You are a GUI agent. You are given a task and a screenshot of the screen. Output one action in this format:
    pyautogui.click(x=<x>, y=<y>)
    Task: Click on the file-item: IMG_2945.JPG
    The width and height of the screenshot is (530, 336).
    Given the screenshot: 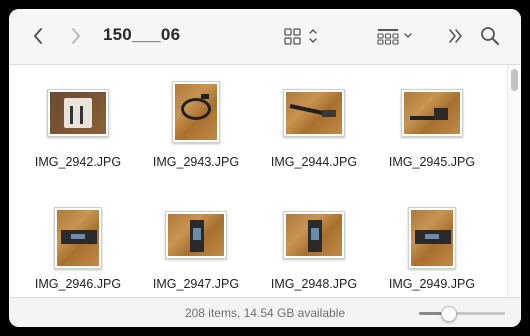 What is the action you would take?
    pyautogui.click(x=432, y=135)
    